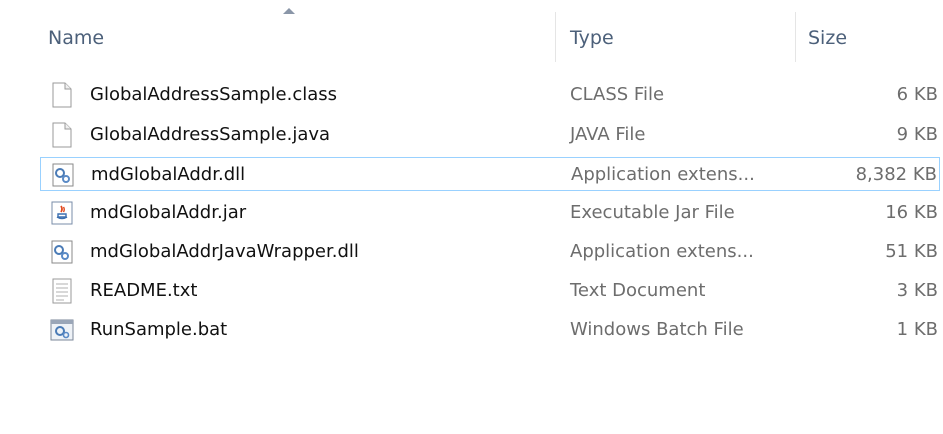  What do you see at coordinates (76, 38) in the screenshot?
I see `column-header-name: Name` at bounding box center [76, 38].